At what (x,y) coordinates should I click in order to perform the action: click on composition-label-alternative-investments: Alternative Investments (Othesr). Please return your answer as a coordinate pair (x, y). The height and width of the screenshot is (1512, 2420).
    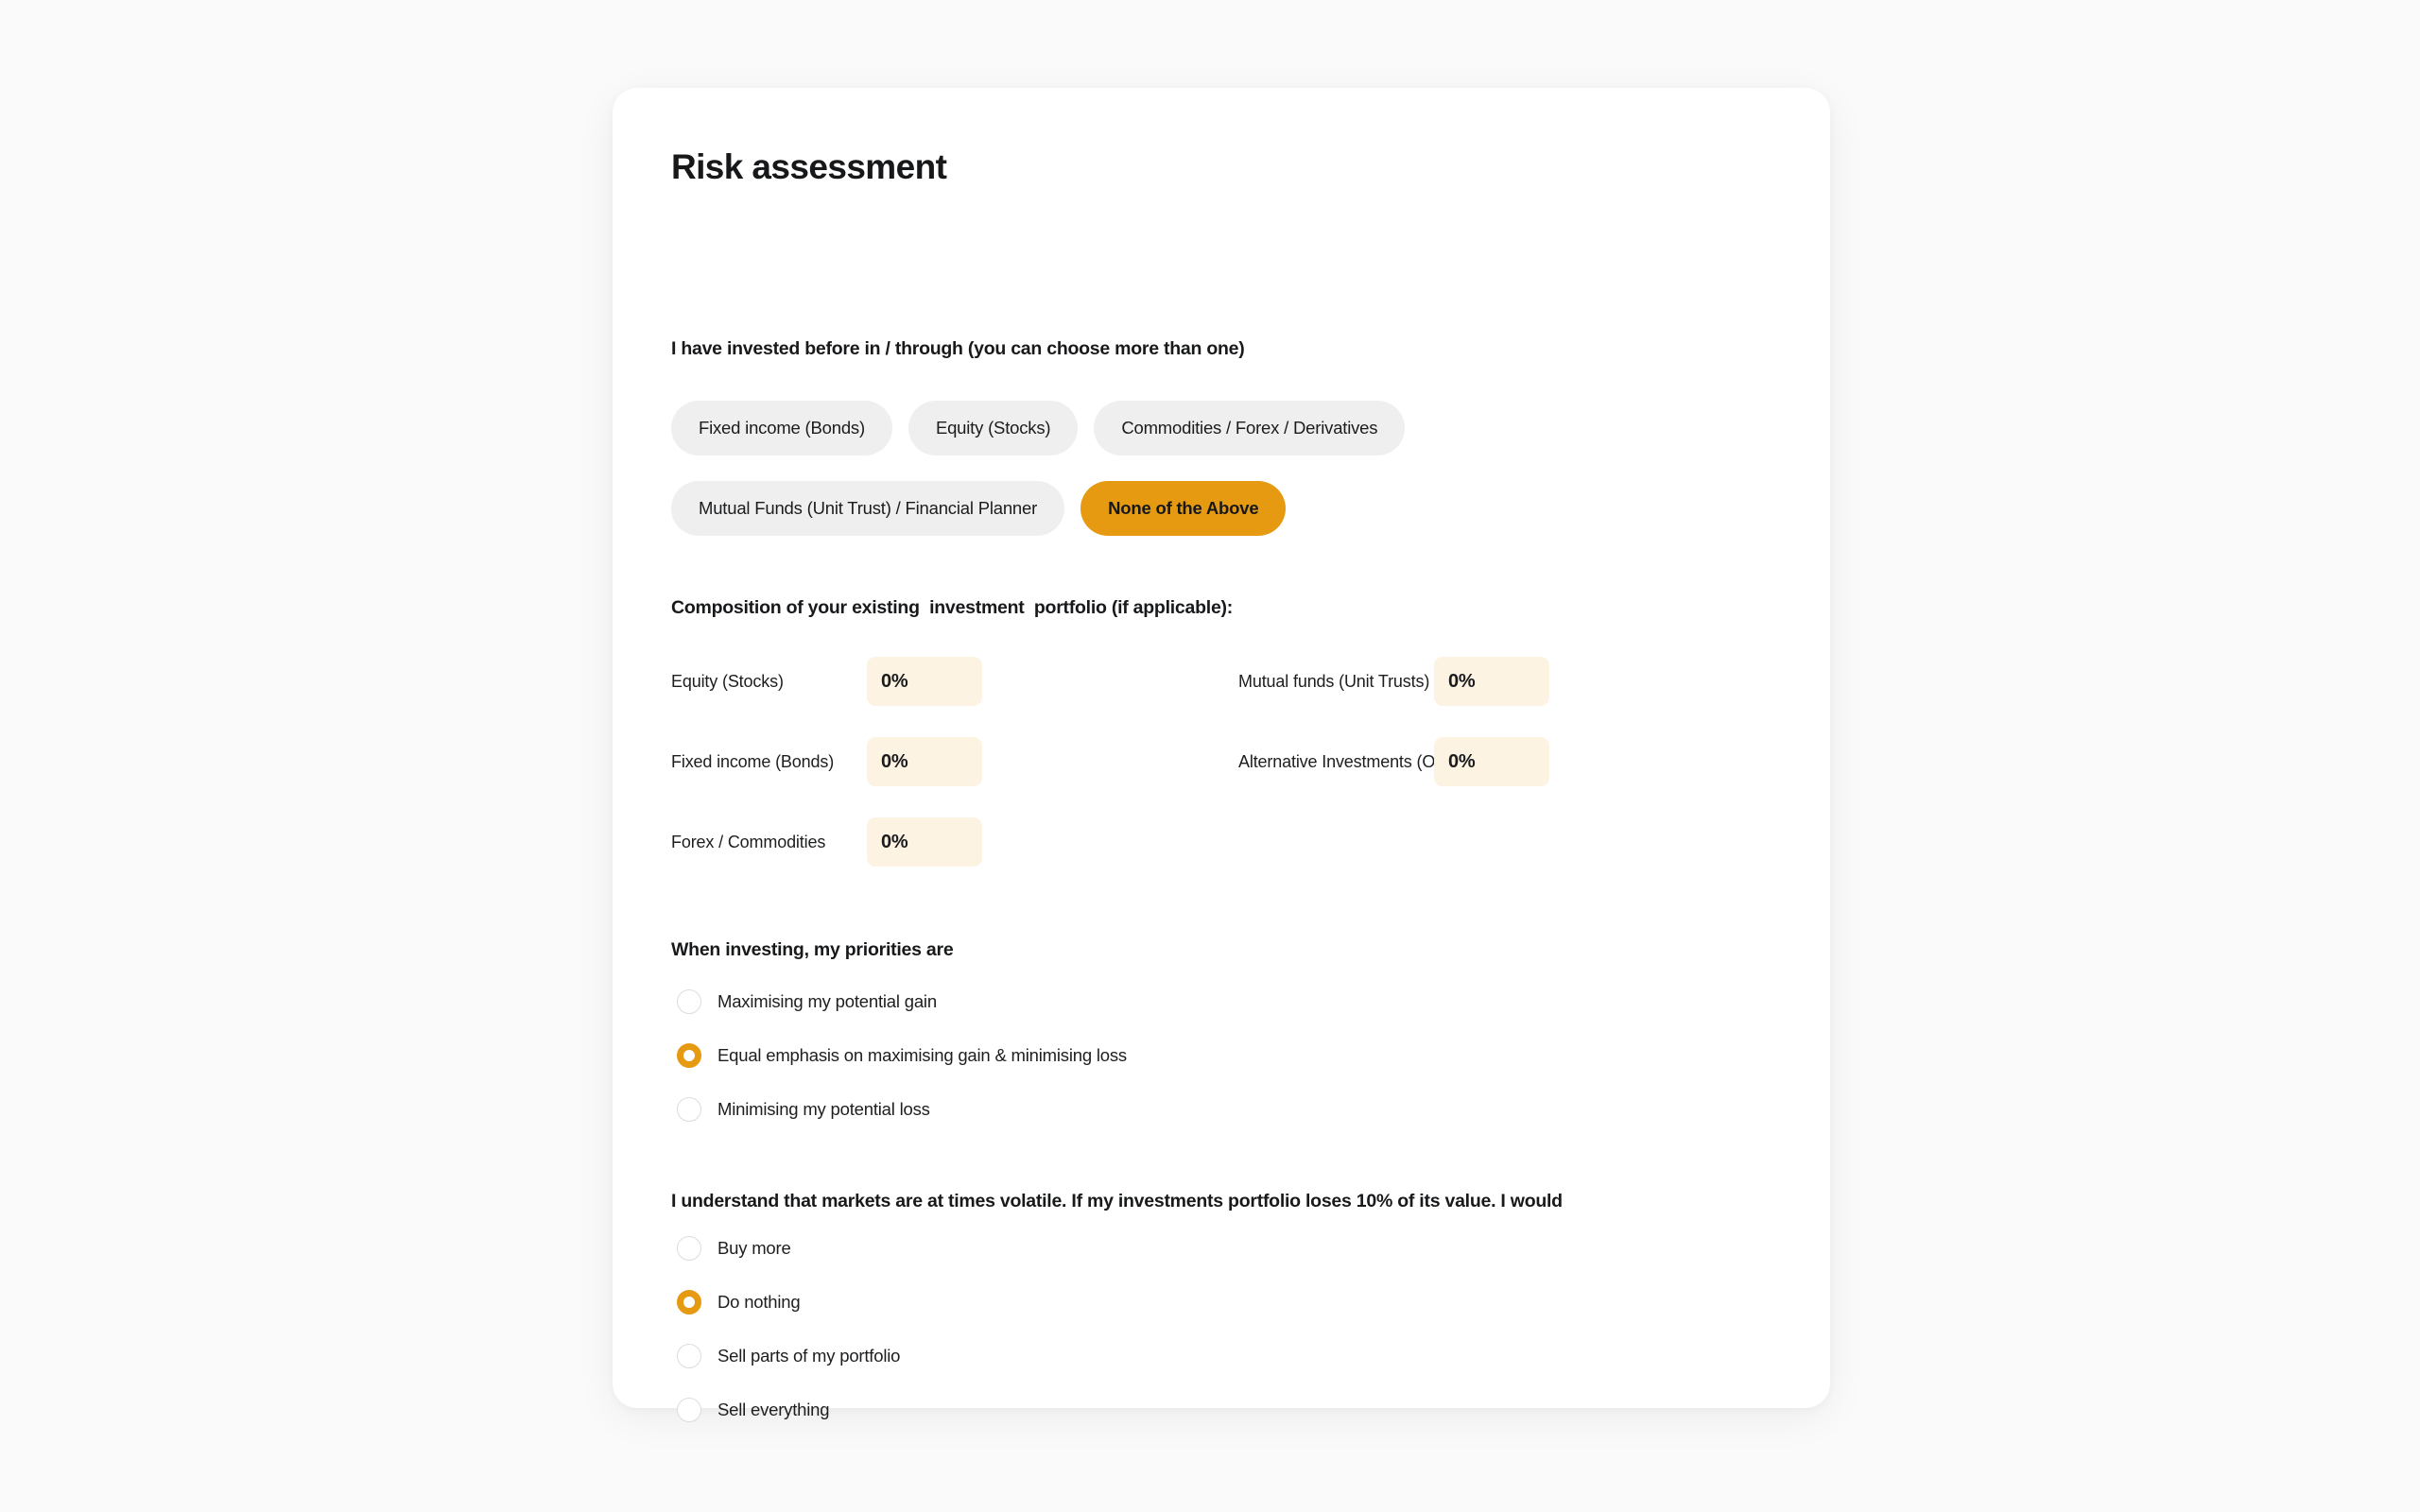
    Looking at the image, I should click on (1358, 761).